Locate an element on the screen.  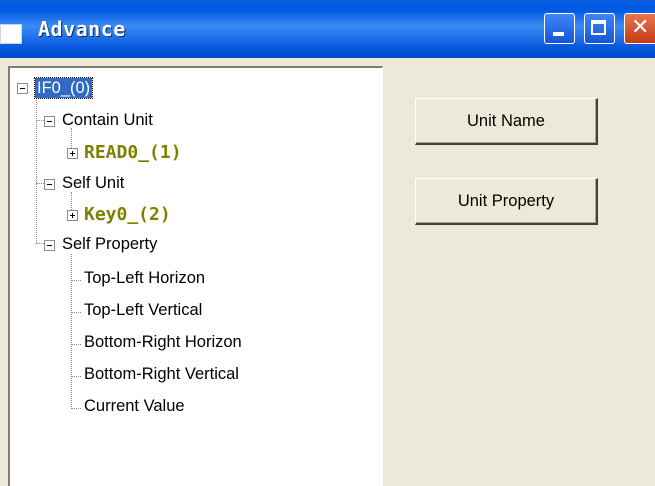
tree-node-read0: READ0_(1) is located at coordinates (133, 153).